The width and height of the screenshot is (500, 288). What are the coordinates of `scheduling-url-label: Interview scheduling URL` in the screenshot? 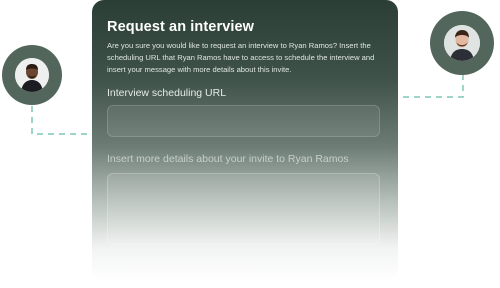 It's located at (167, 93).